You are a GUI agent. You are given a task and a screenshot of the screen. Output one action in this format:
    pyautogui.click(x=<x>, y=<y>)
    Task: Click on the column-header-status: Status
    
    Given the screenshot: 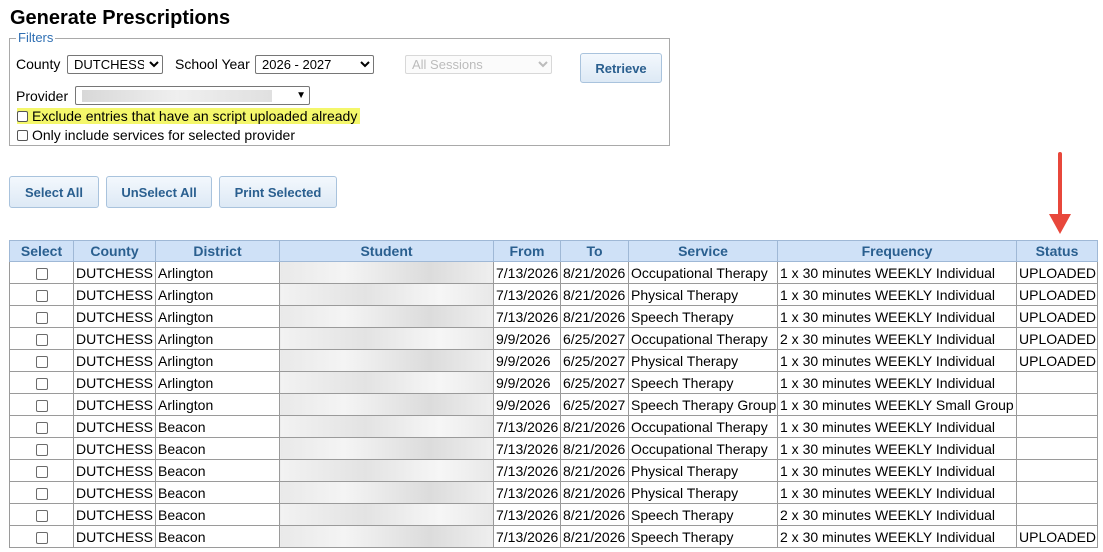 What is the action you would take?
    pyautogui.click(x=1057, y=251)
    